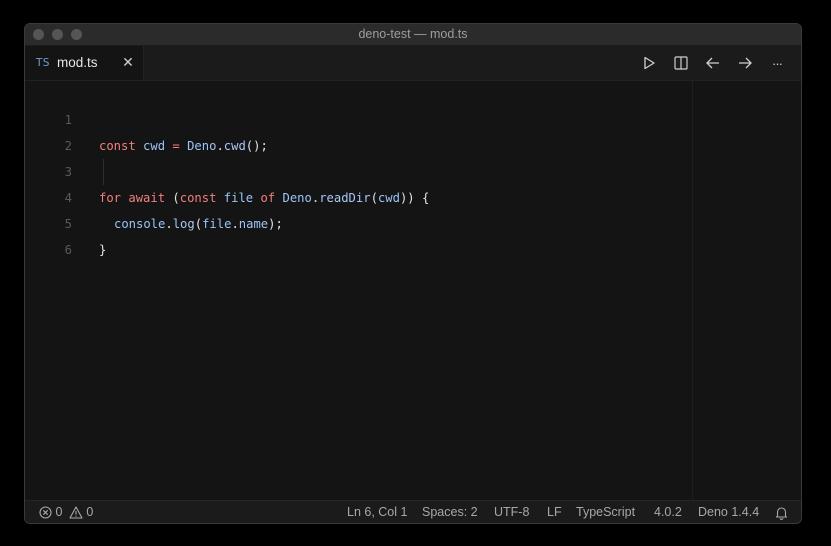 Image resolution: width=831 pixels, height=546 pixels. Describe the element at coordinates (103, 172) in the screenshot. I see `indent-guide` at that location.